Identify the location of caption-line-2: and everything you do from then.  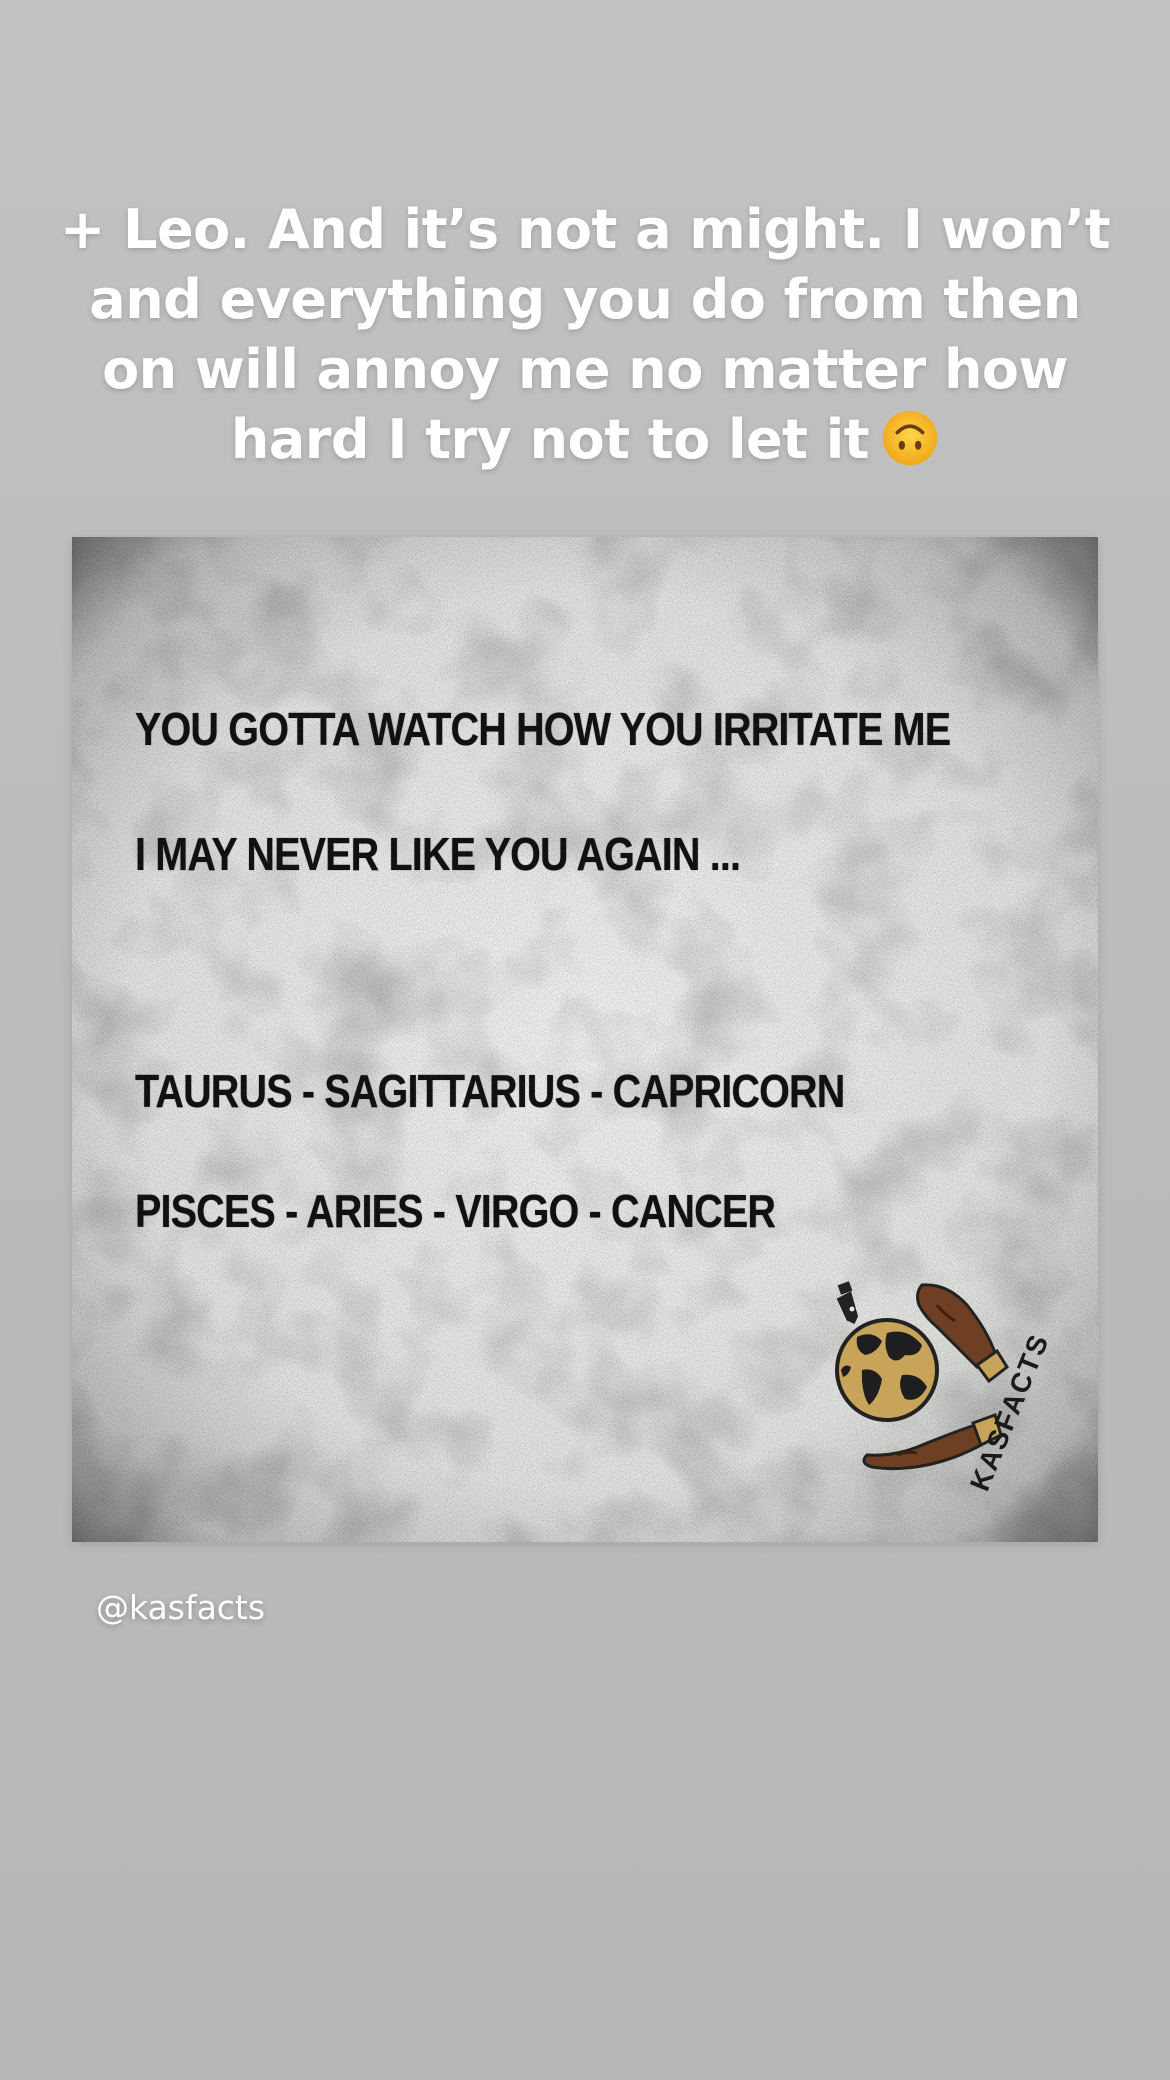
(585, 299).